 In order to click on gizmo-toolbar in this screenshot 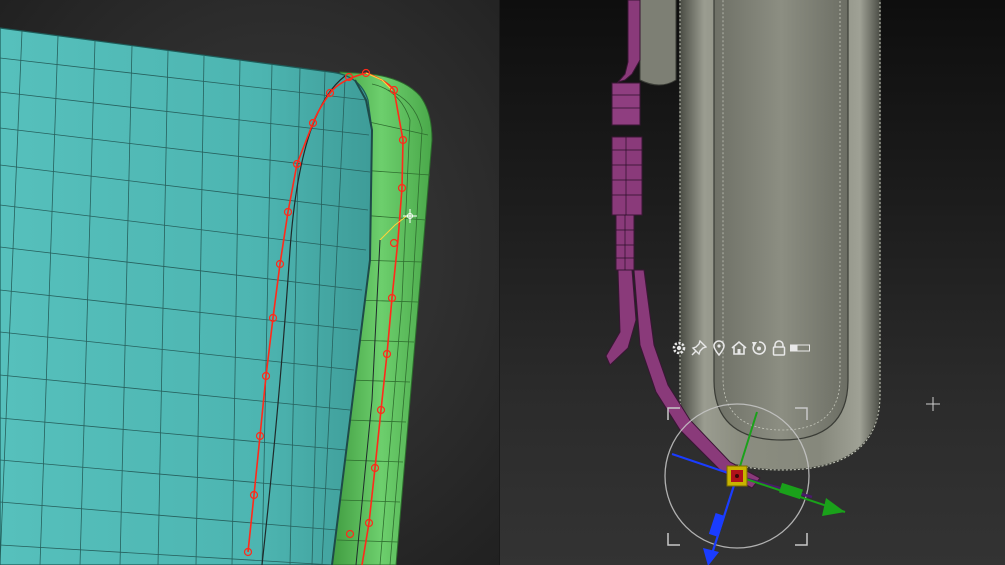, I will do `click(740, 348)`.